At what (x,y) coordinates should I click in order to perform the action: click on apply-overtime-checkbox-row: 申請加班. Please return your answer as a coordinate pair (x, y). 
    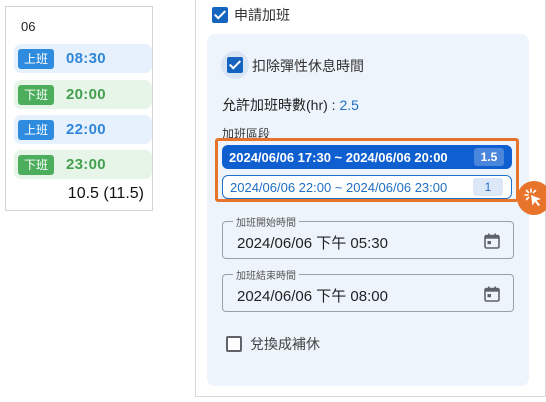
    Looking at the image, I should click on (251, 15).